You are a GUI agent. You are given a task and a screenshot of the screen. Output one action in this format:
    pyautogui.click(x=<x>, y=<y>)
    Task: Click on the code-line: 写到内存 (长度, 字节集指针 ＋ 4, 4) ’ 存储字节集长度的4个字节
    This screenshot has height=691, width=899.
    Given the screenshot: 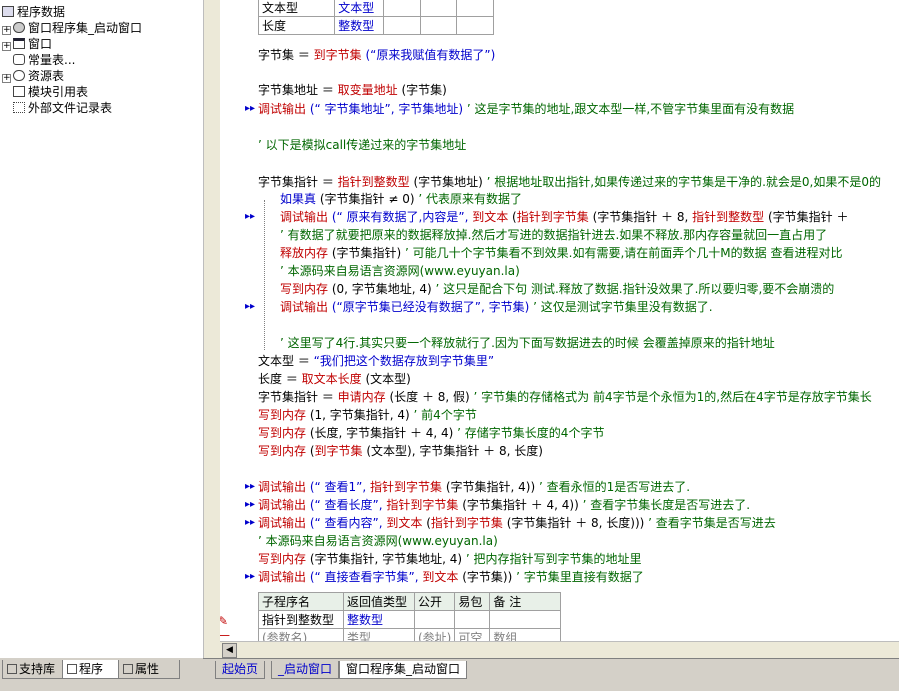 What is the action you would take?
    pyautogui.click(x=431, y=433)
    